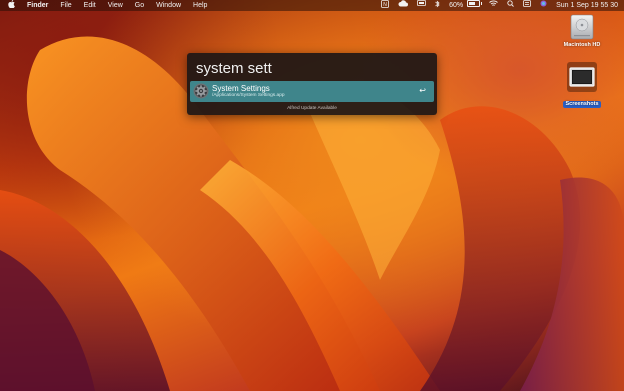 Image resolution: width=624 pixels, height=391 pixels. What do you see at coordinates (201, 91) in the screenshot?
I see `gear-icon` at bounding box center [201, 91].